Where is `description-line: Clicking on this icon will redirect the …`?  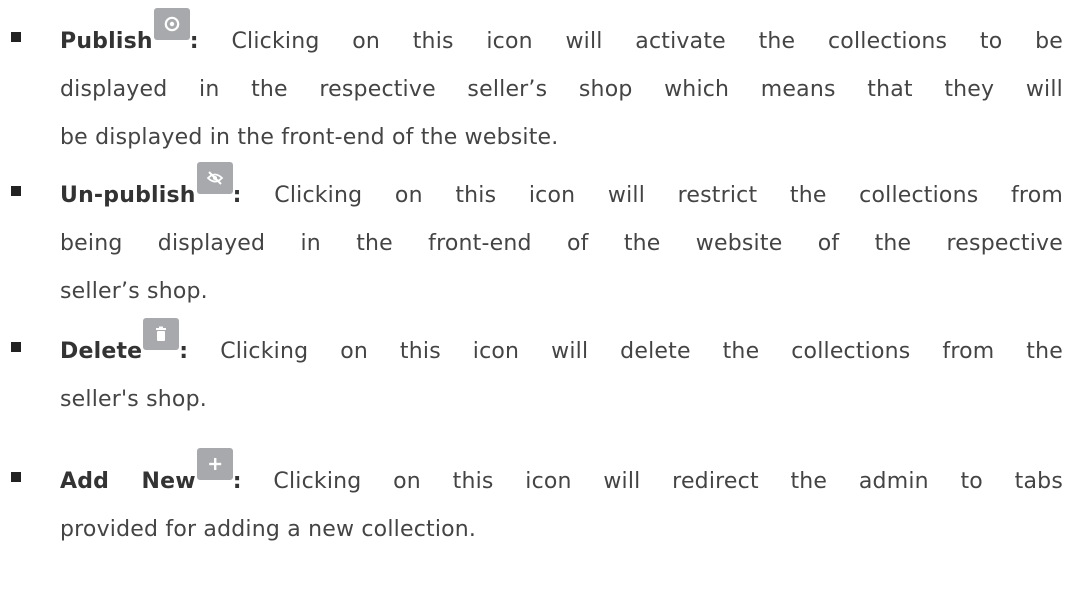 description-line: Clicking on this icon will redirect the … is located at coordinates (668, 481).